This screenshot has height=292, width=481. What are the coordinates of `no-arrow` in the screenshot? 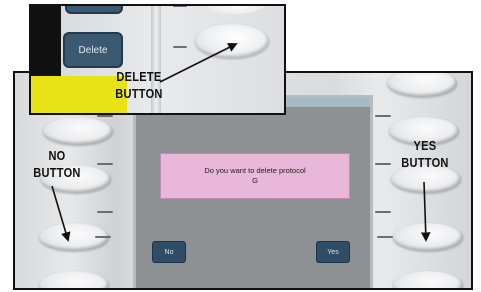 It's located at (61, 213).